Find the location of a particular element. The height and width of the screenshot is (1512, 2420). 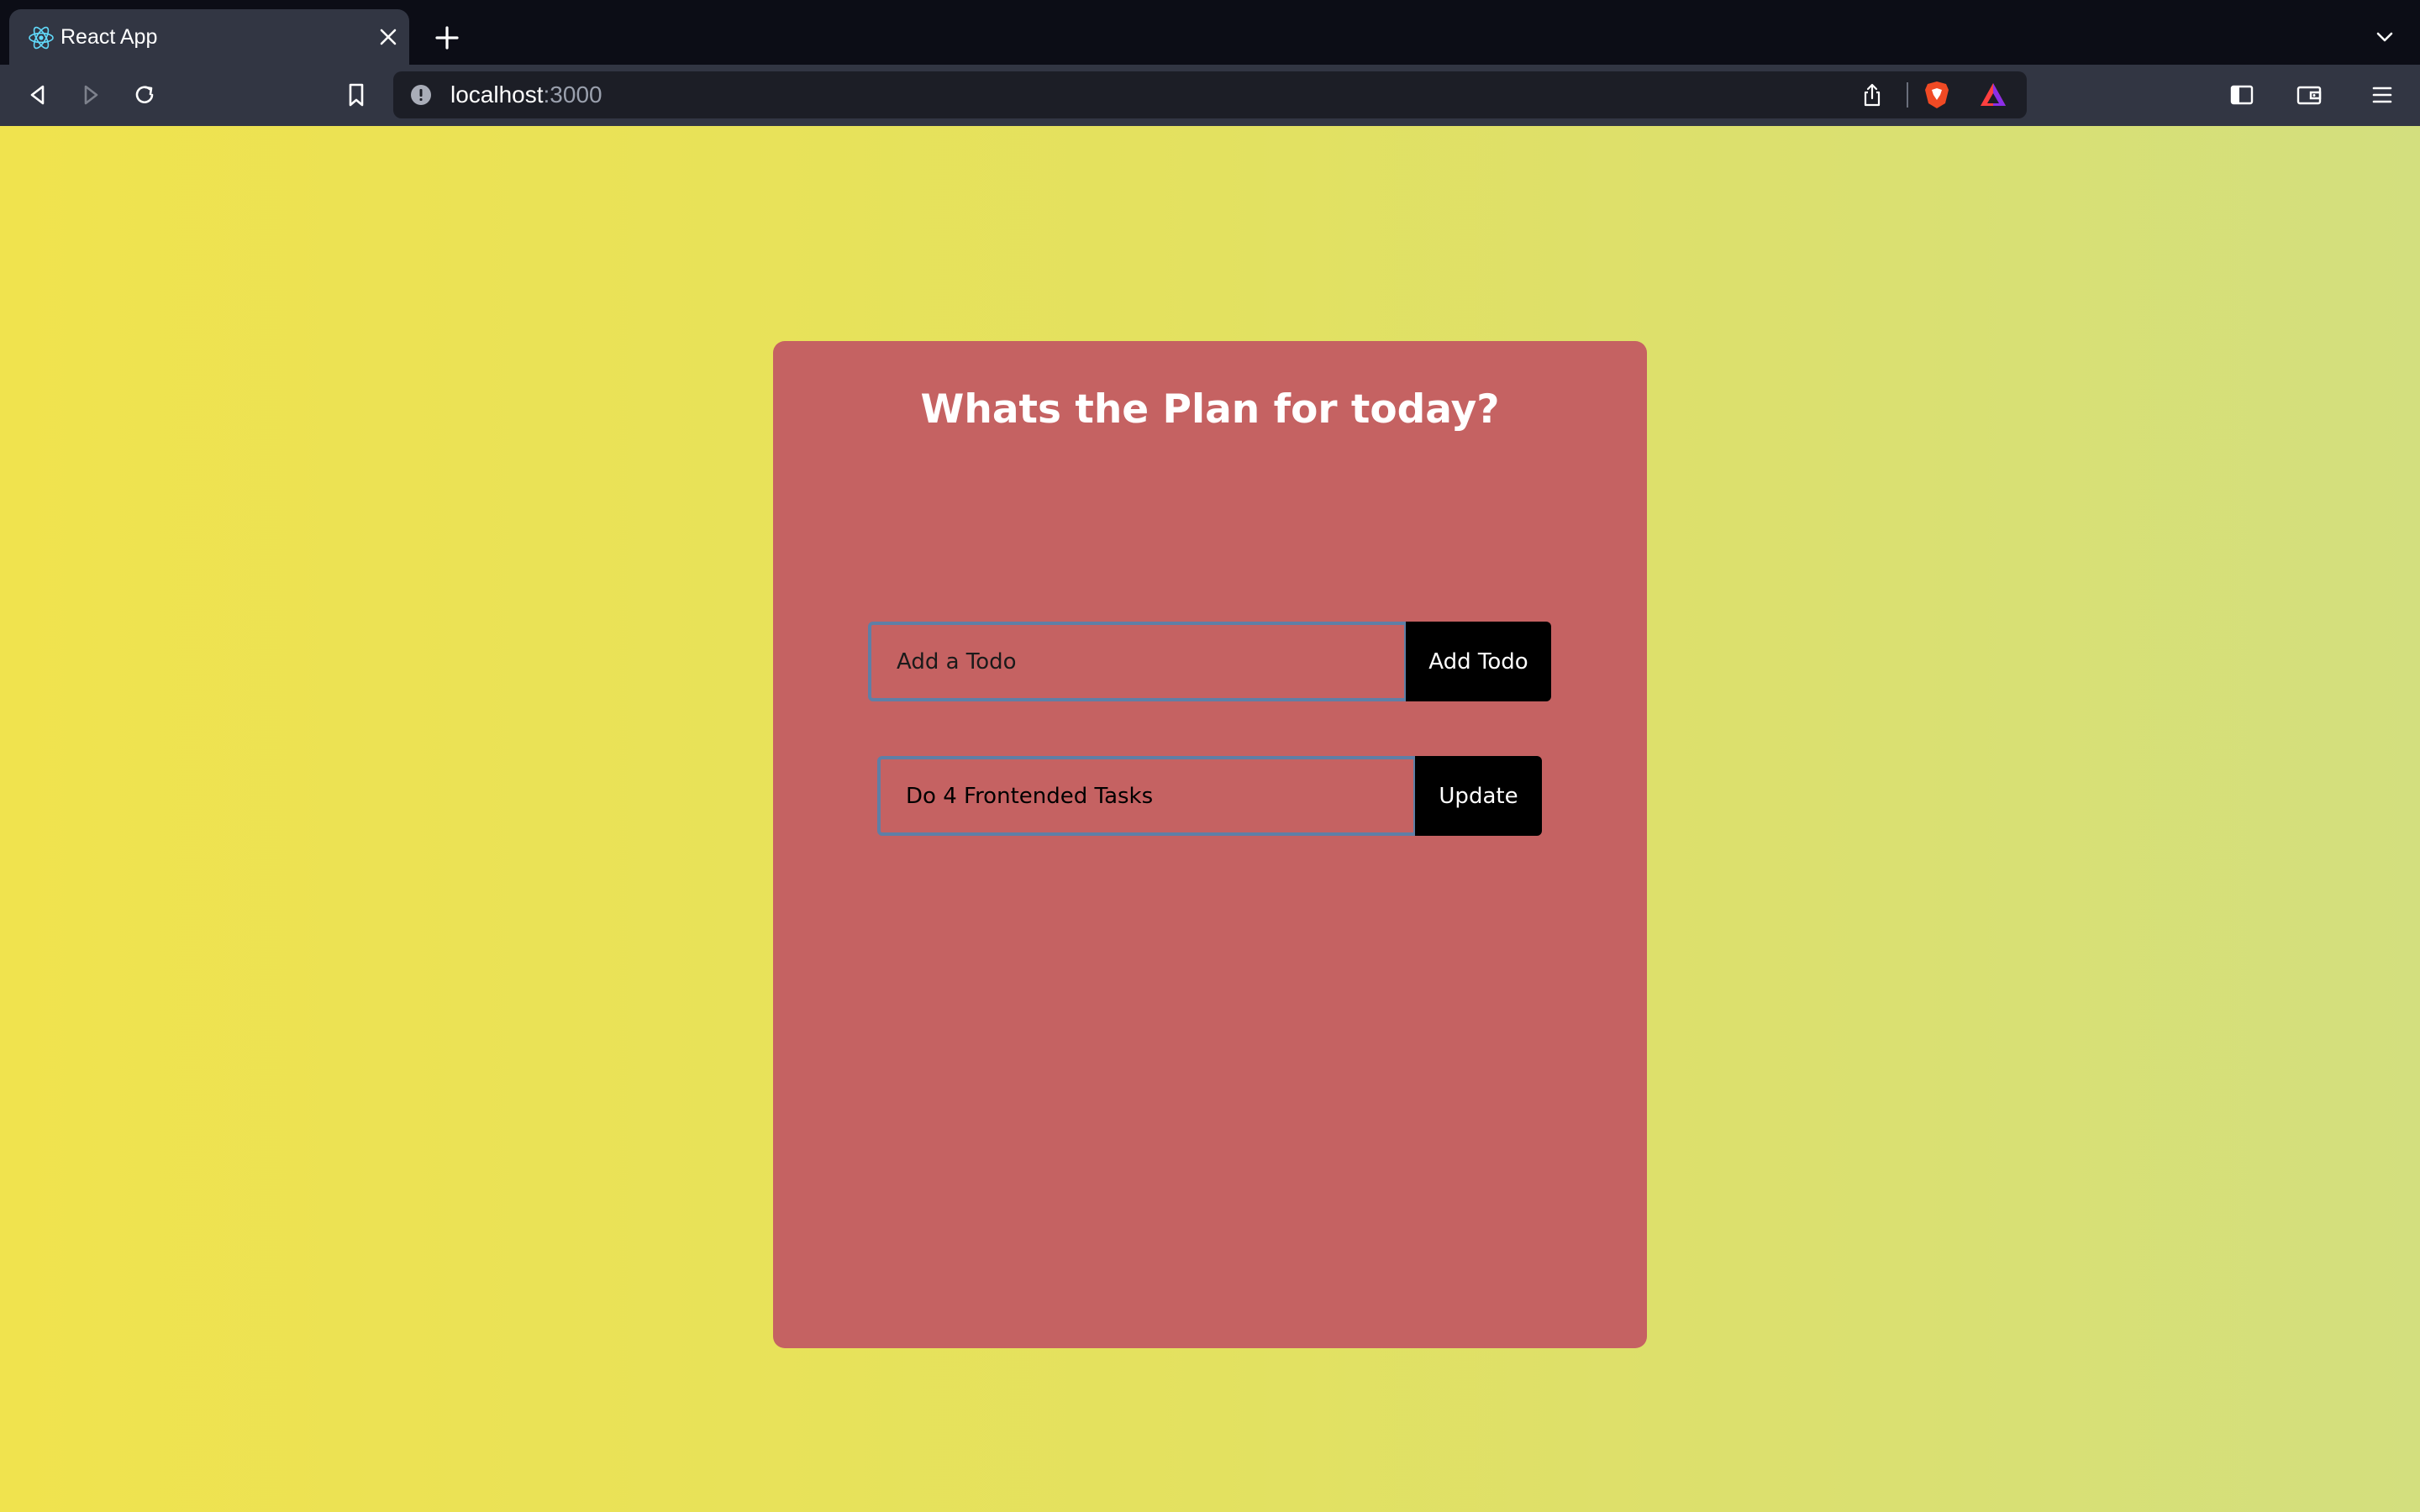

tab-title: React App is located at coordinates (109, 37).